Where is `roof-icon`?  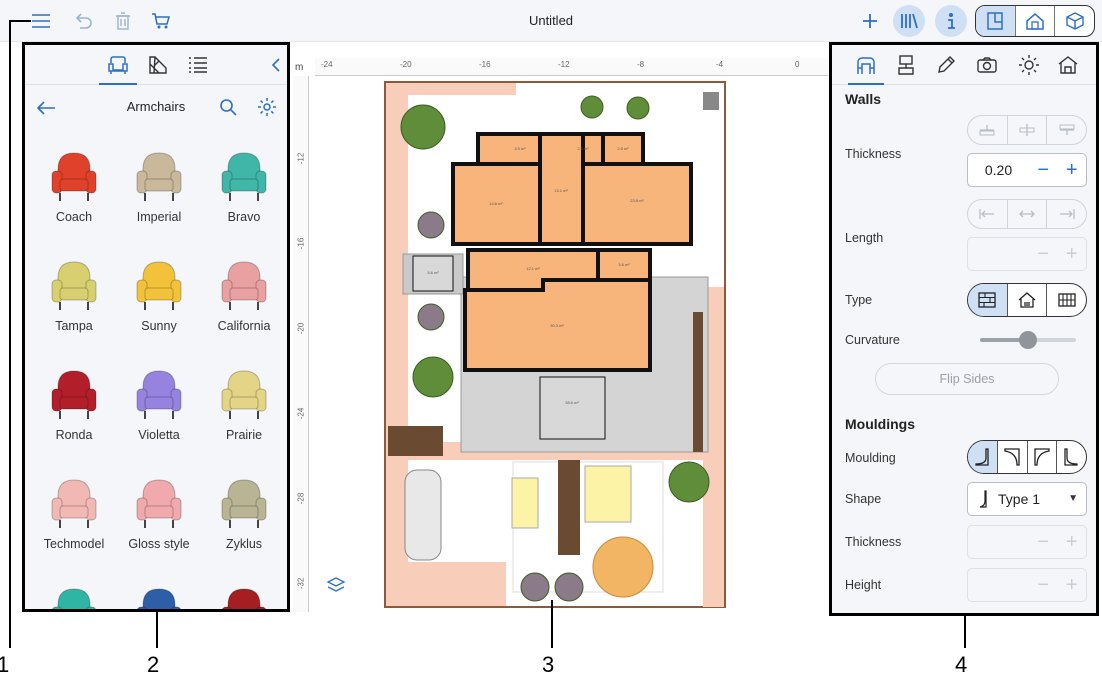
roof-icon is located at coordinates (1027, 300).